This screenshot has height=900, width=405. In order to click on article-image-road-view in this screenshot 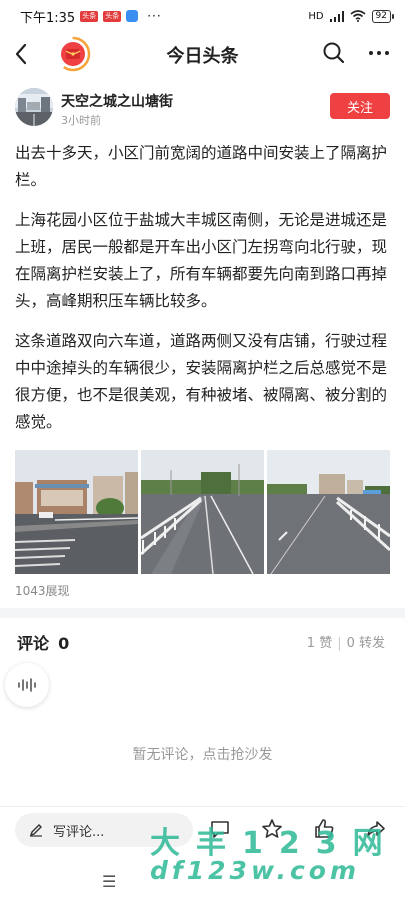, I will do `click(328, 512)`.